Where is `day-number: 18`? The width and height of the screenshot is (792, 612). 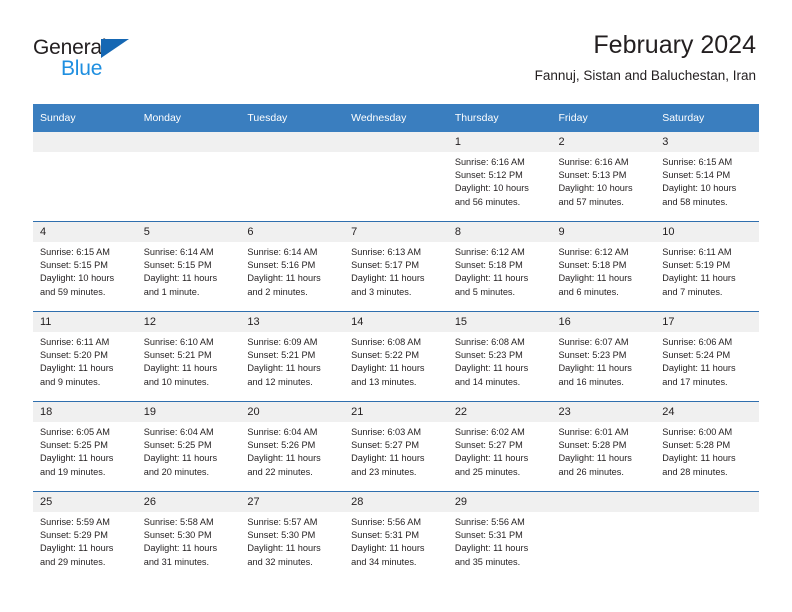 day-number: 18 is located at coordinates (85, 412).